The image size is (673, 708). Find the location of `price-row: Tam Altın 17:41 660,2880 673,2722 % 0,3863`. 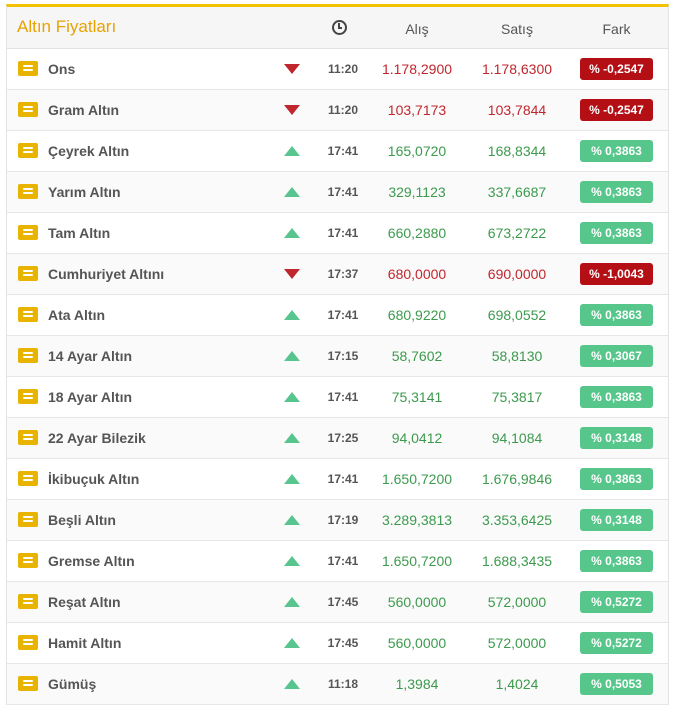

price-row: Tam Altın 17:41 660,2880 673,2722 % 0,3863 is located at coordinates (337, 233).